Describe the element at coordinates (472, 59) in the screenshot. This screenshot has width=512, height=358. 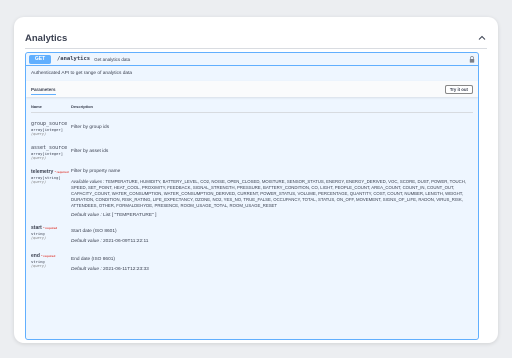
I see `lock-icon` at that location.